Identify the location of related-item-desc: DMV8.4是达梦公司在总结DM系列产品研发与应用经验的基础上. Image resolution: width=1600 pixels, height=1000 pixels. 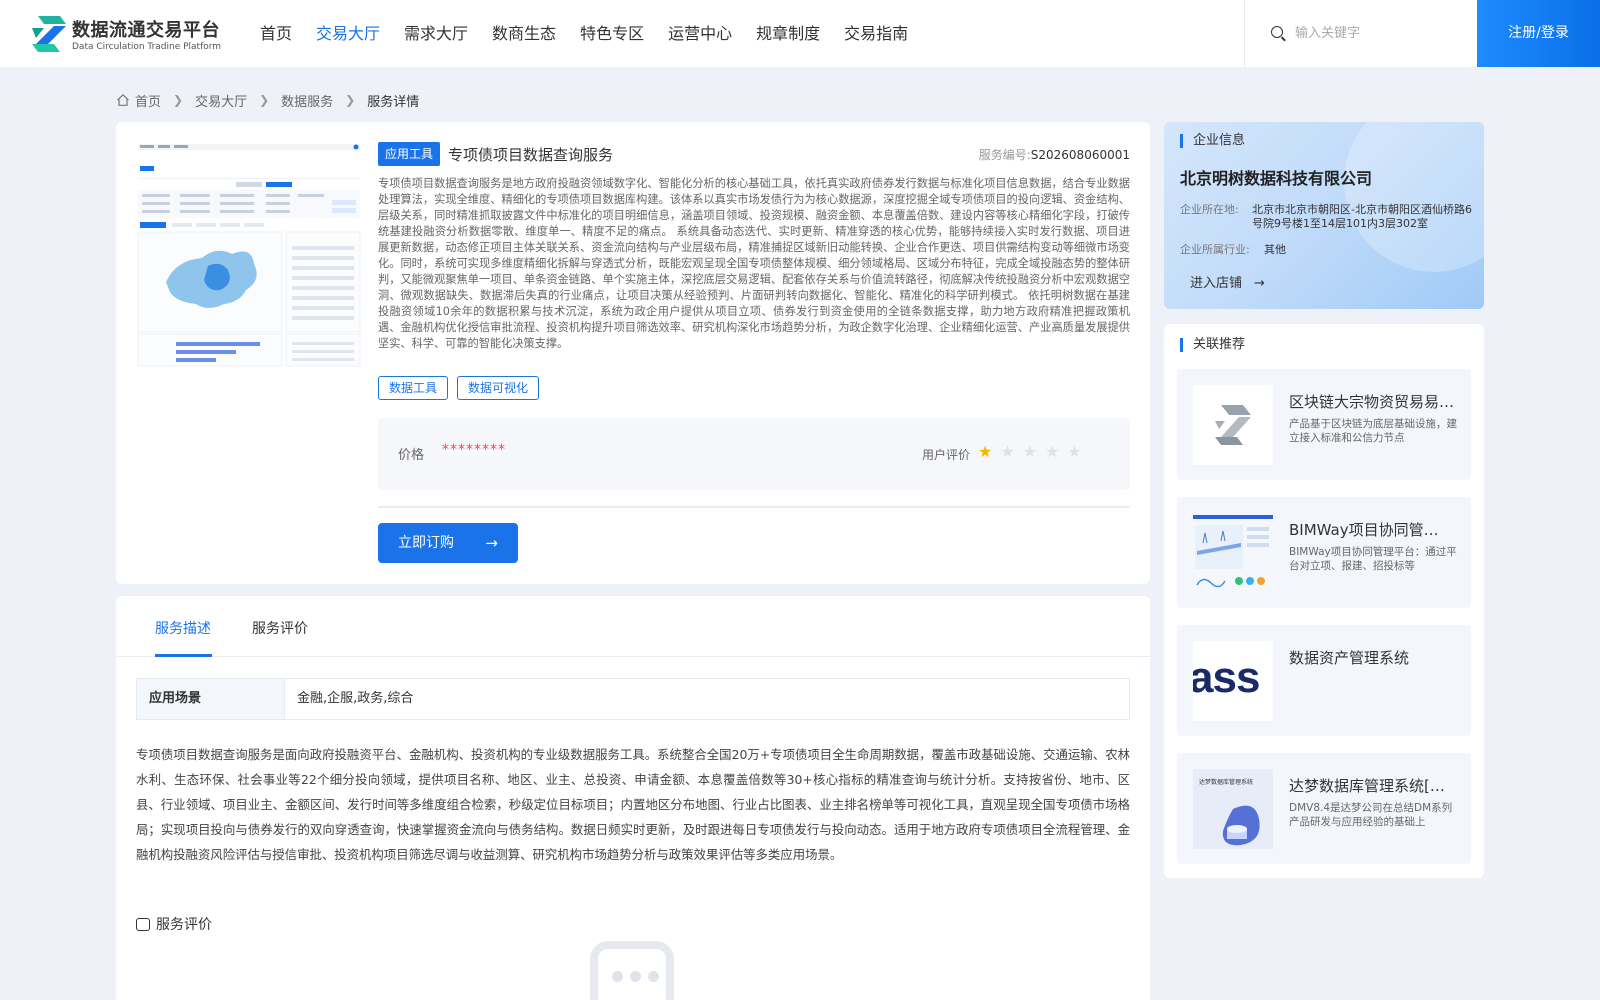
(1371, 815).